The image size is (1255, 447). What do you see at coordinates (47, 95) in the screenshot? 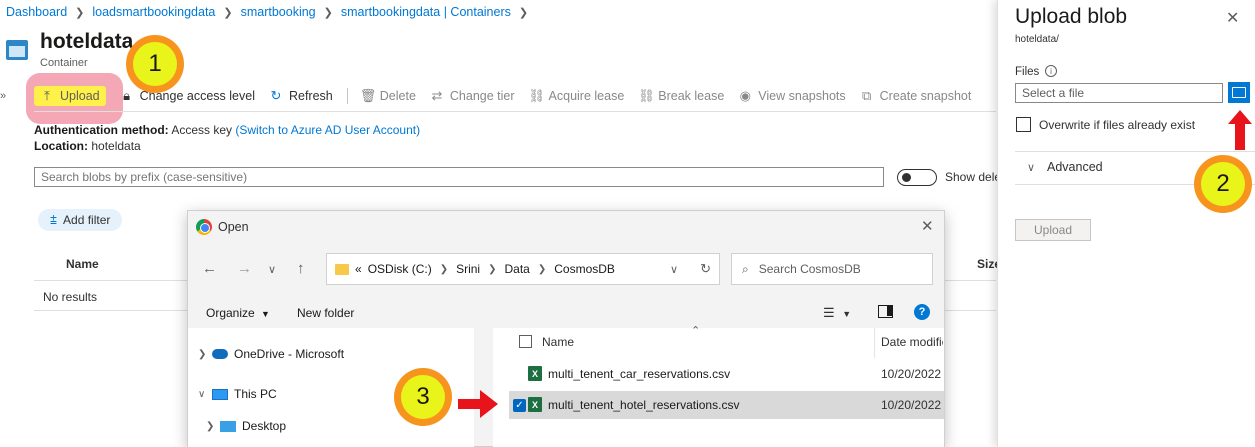
I see `upload-icon: ⤒` at bounding box center [47, 95].